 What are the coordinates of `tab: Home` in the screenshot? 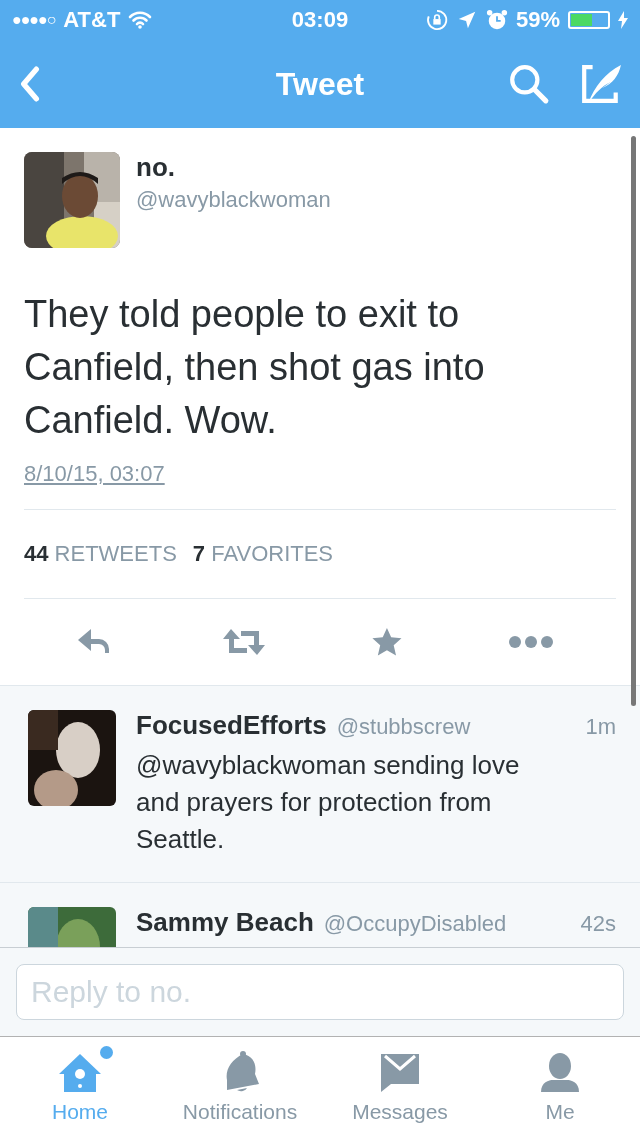 It's located at (80, 1086).